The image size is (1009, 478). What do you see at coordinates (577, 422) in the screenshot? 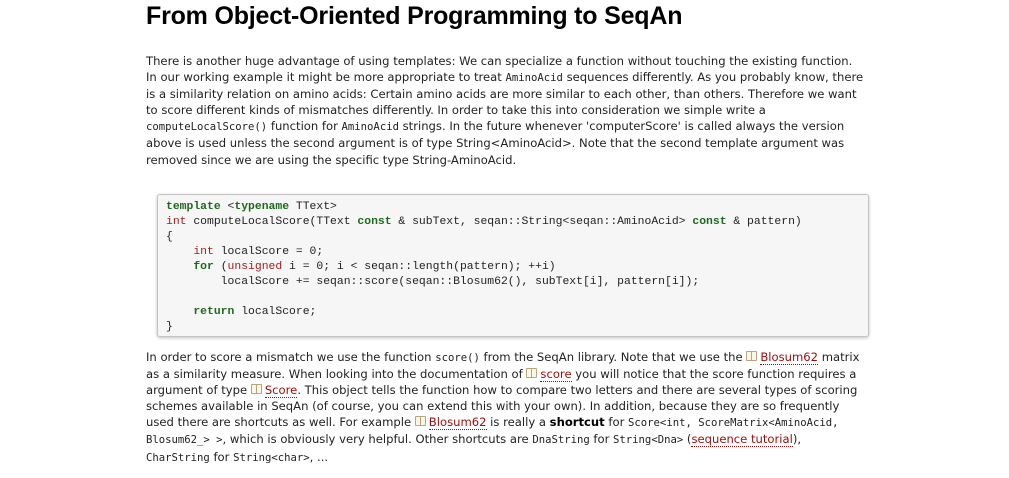
I see `emphasis: shortcut` at bounding box center [577, 422].